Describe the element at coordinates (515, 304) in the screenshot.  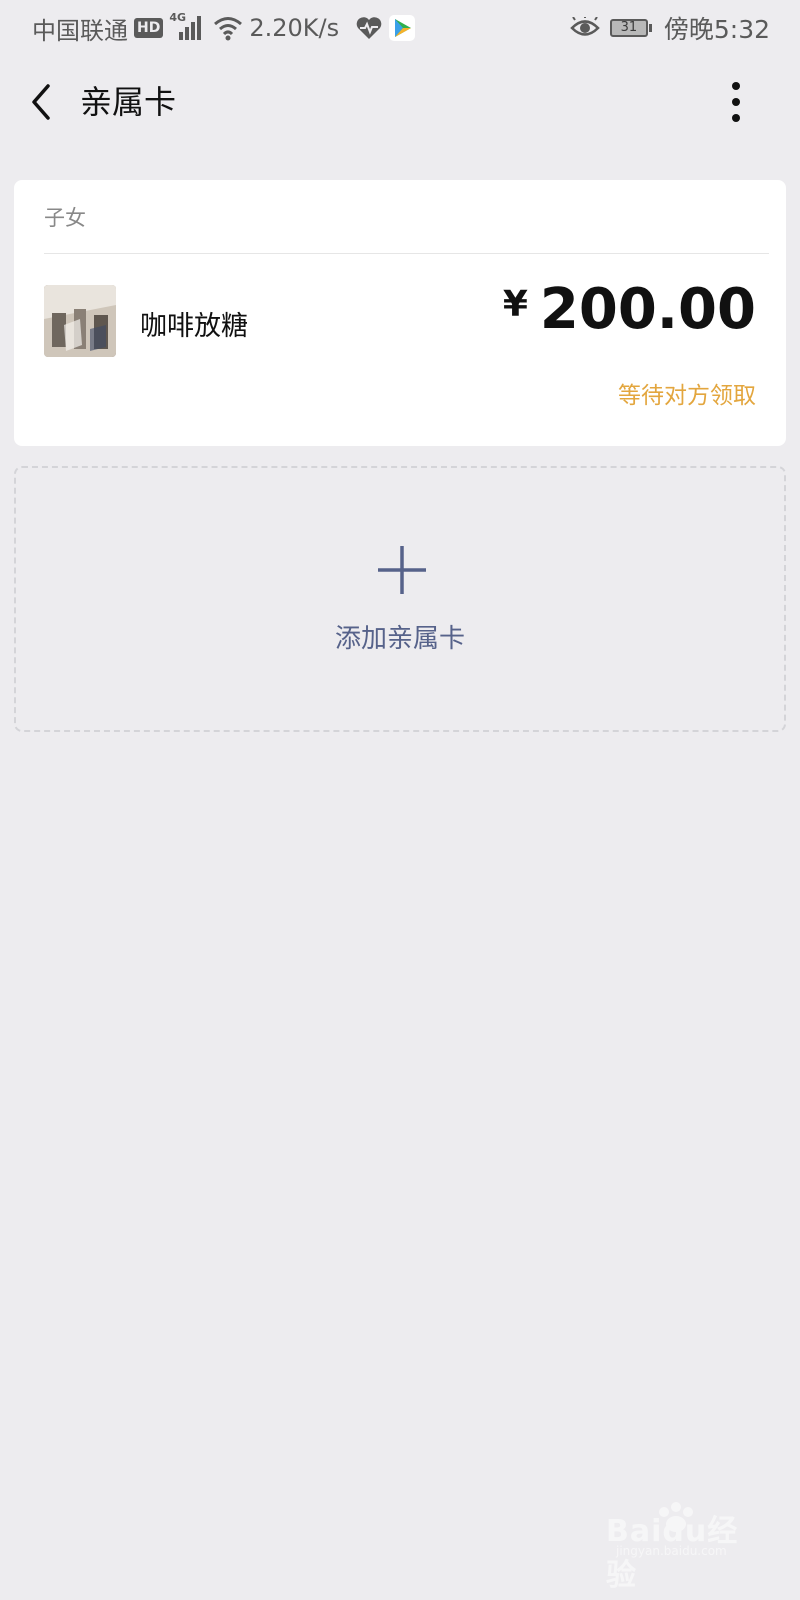
I see `currency-symbol: ¥` at that location.